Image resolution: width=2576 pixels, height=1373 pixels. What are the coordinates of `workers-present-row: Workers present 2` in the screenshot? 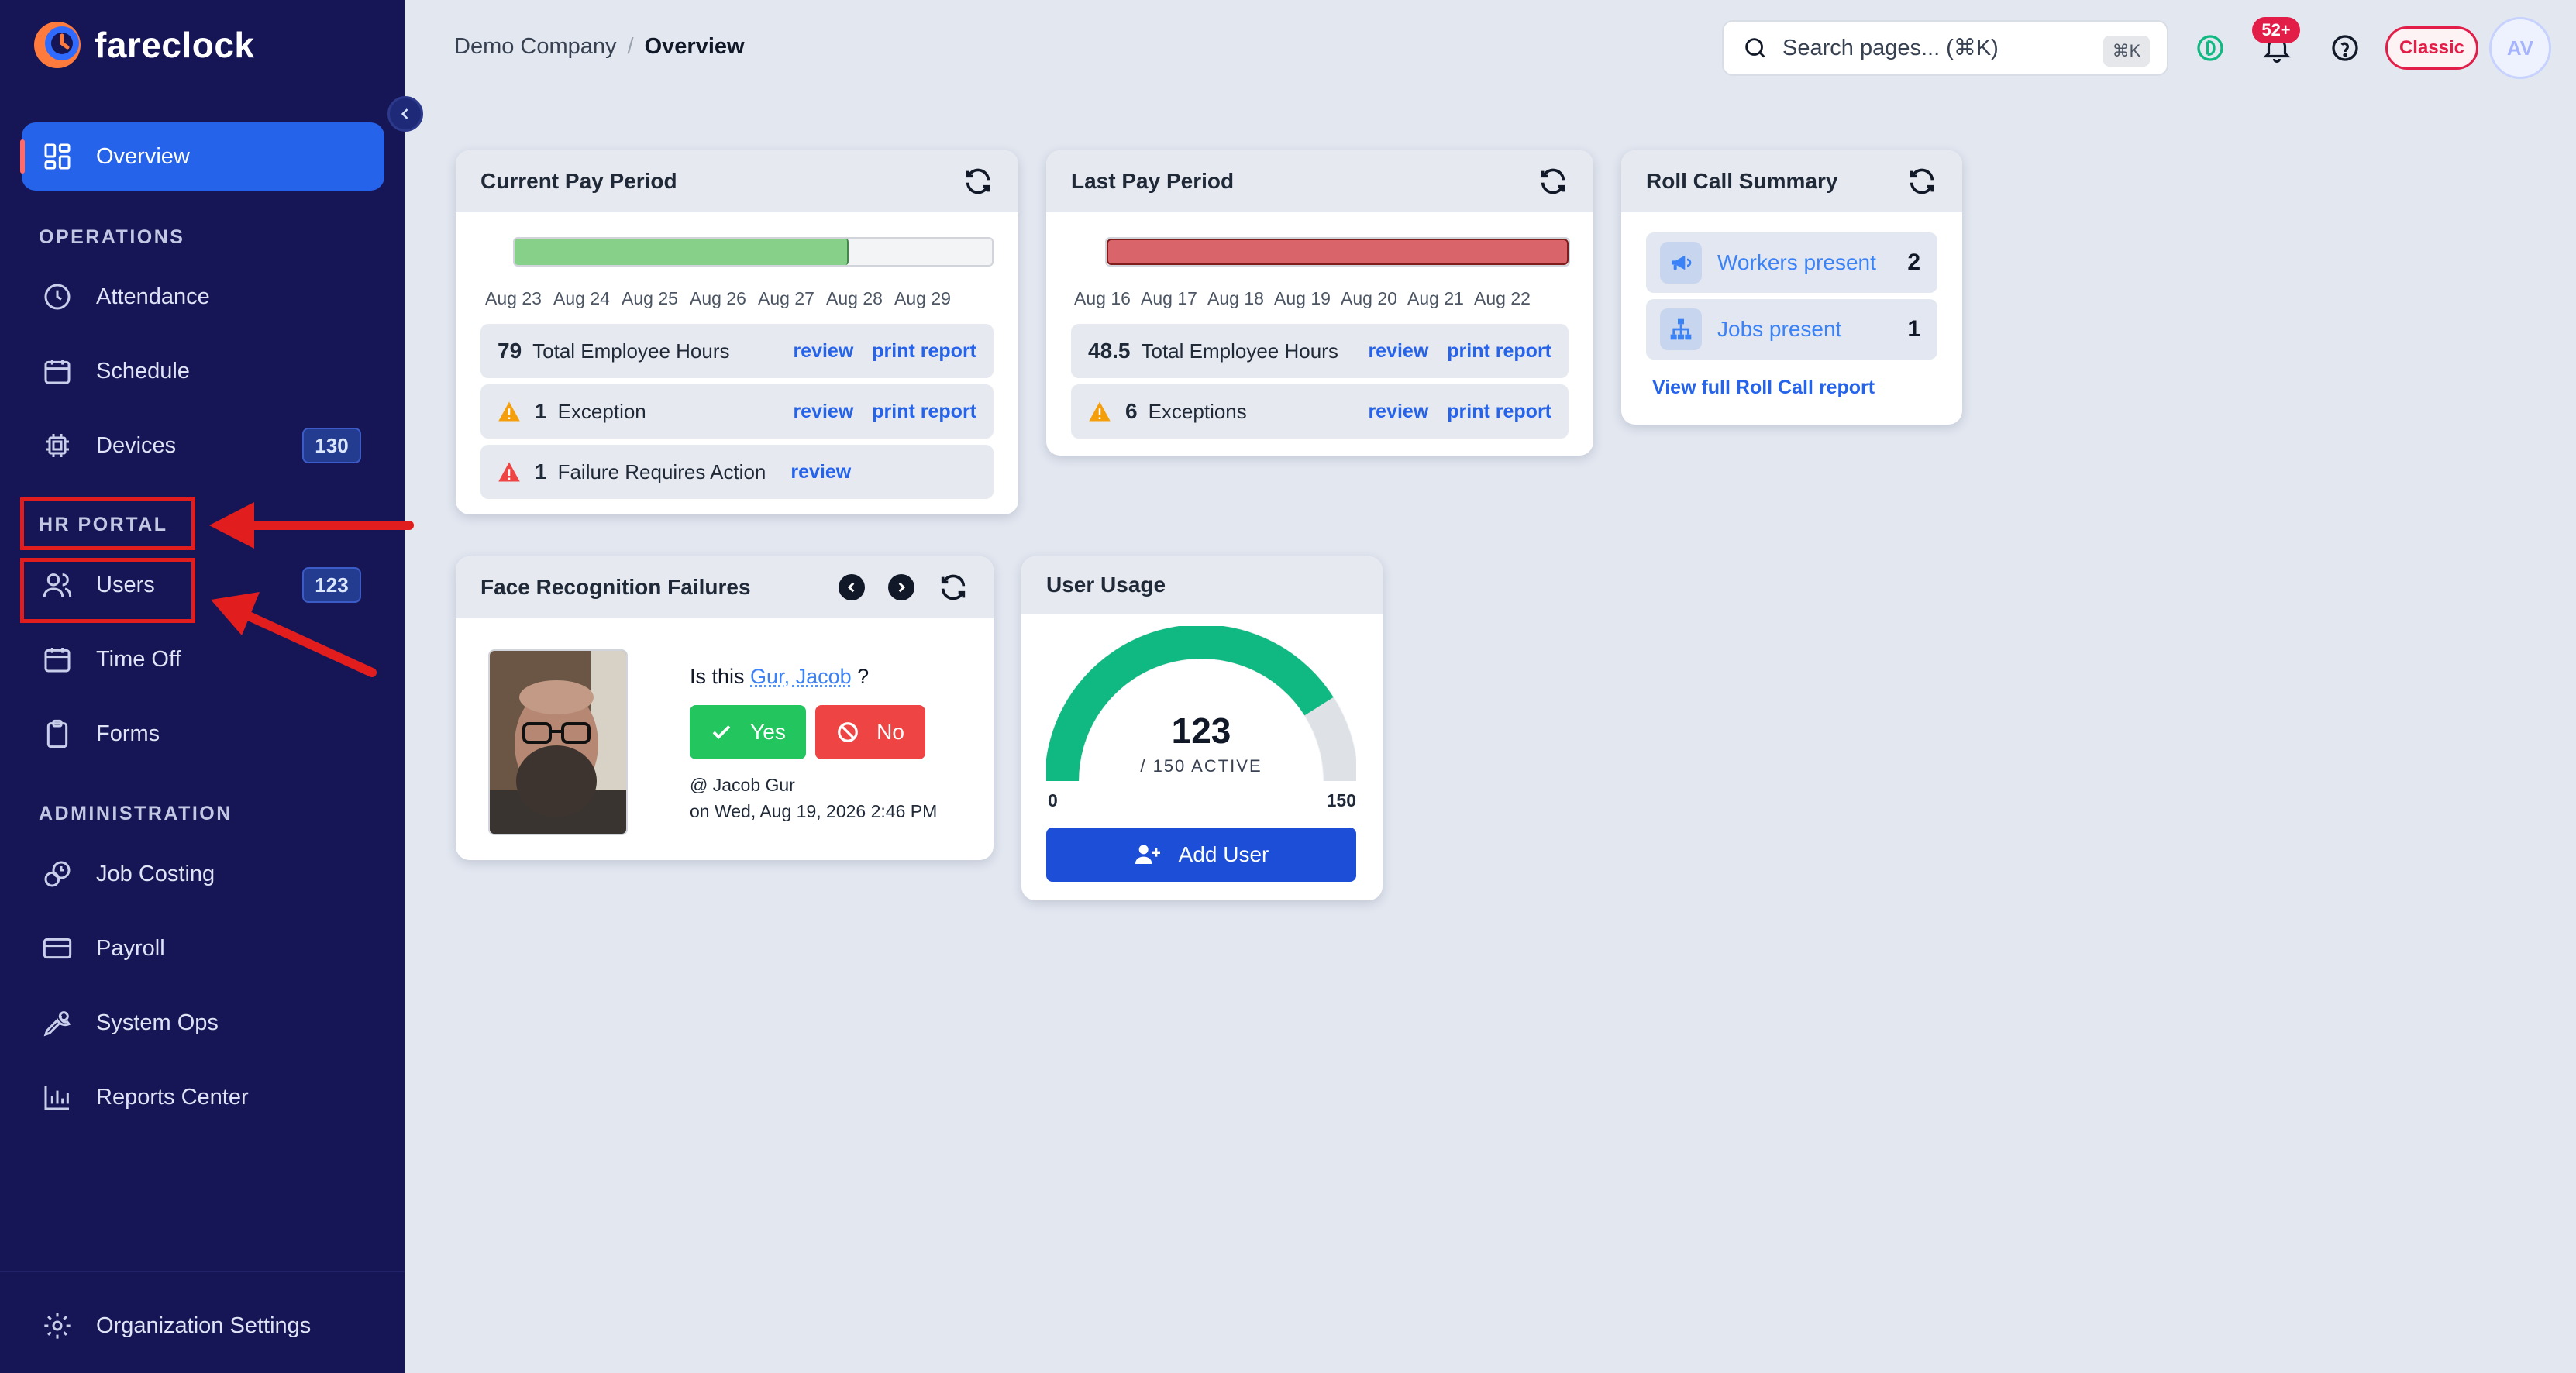 It's located at (1791, 262).